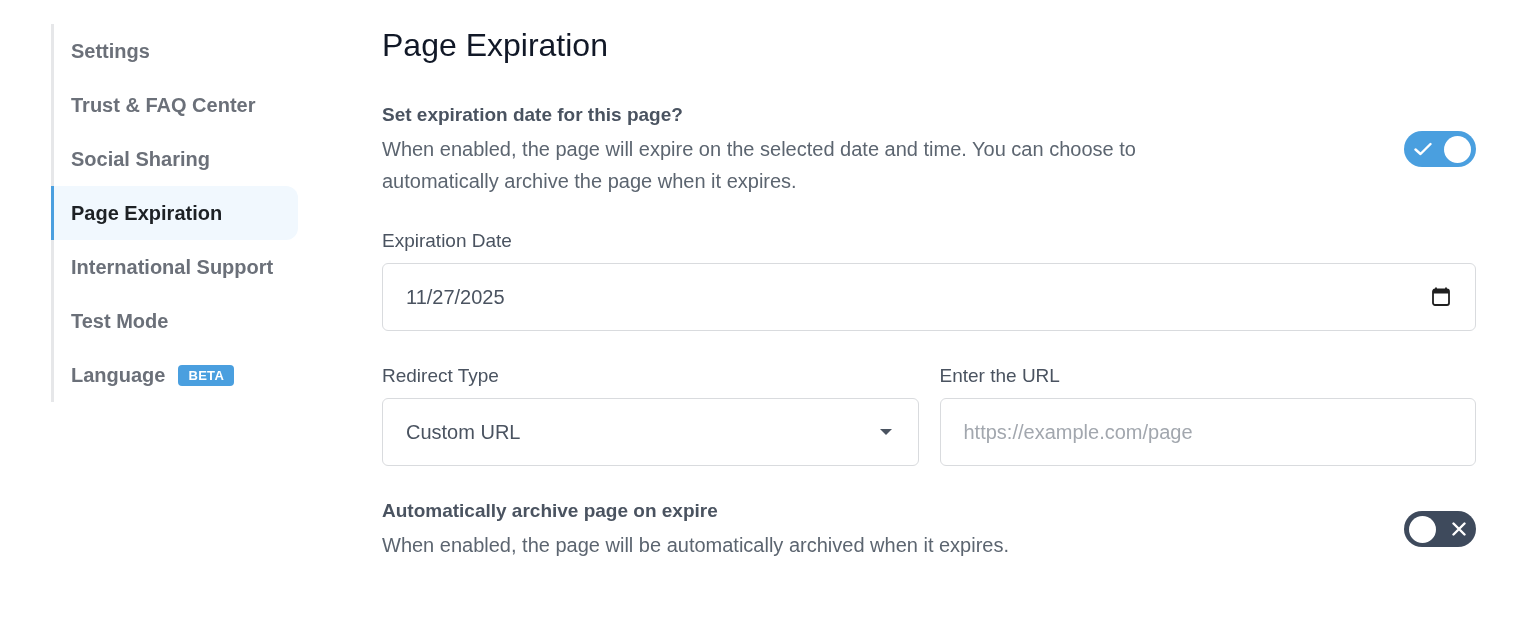 Image resolution: width=1516 pixels, height=618 pixels. I want to click on sidebar-item: Page Expiration, so click(174, 213).